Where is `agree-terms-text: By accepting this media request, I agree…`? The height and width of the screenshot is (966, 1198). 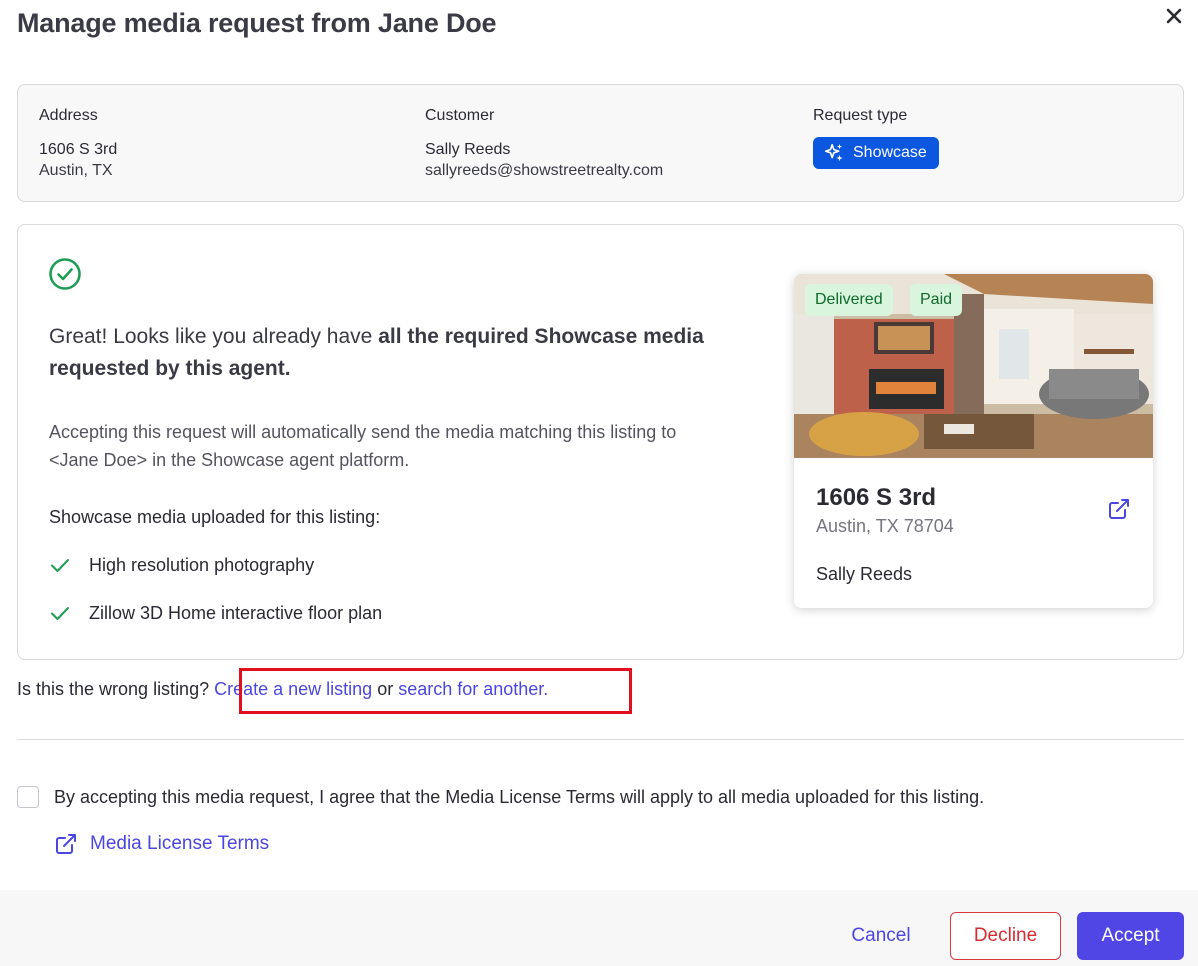
agree-terms-text: By accepting this media request, I agree… is located at coordinates (519, 797).